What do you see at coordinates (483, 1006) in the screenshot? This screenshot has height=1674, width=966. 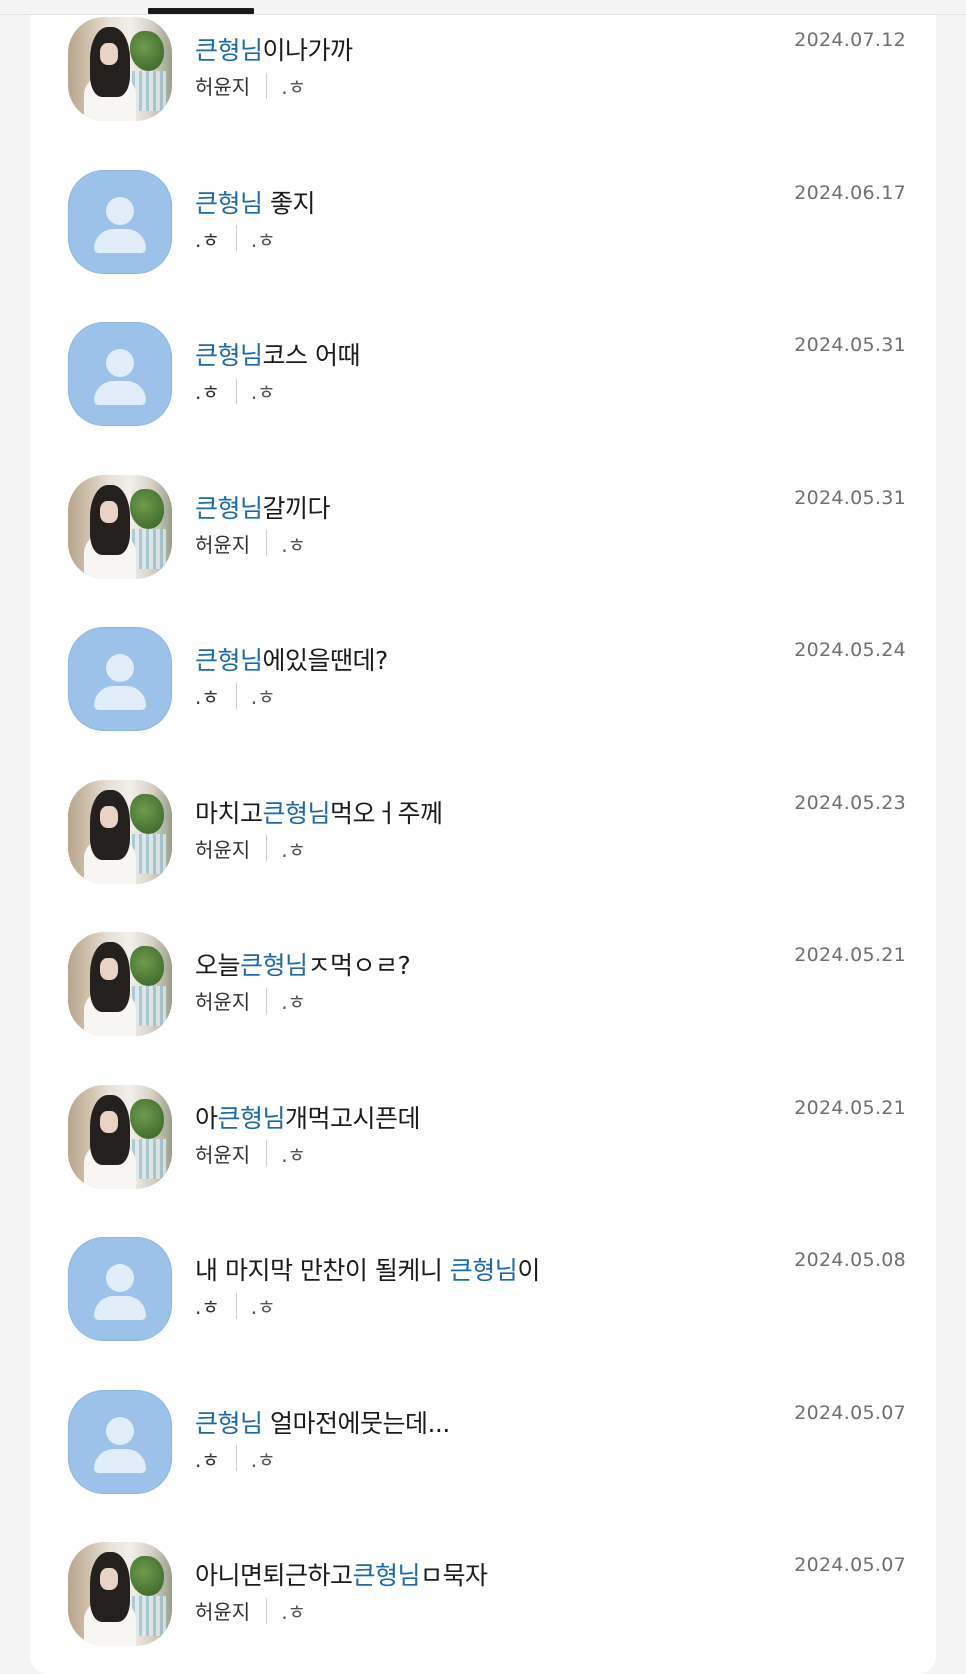 I see `list-item: 오늘큰형님ㅈ먹ㅇㄹ? 허윤지 .ㅎ 2024.05.21` at bounding box center [483, 1006].